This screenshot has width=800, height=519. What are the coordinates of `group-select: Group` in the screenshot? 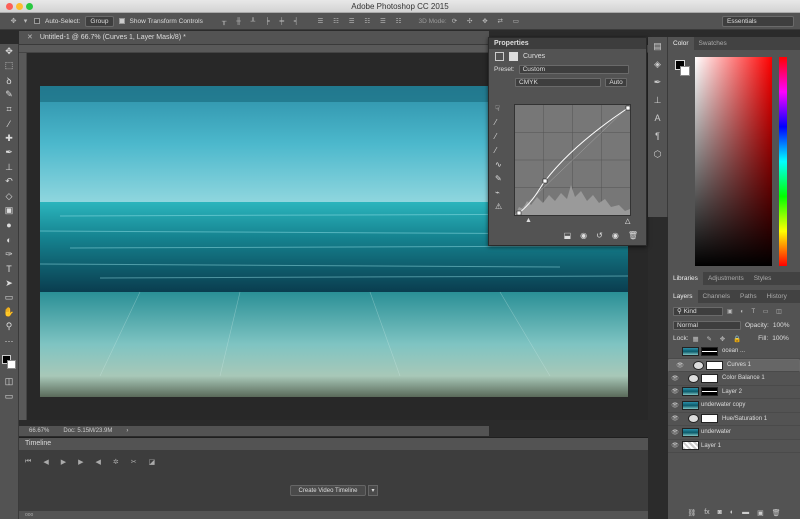 It's located at (99, 21).